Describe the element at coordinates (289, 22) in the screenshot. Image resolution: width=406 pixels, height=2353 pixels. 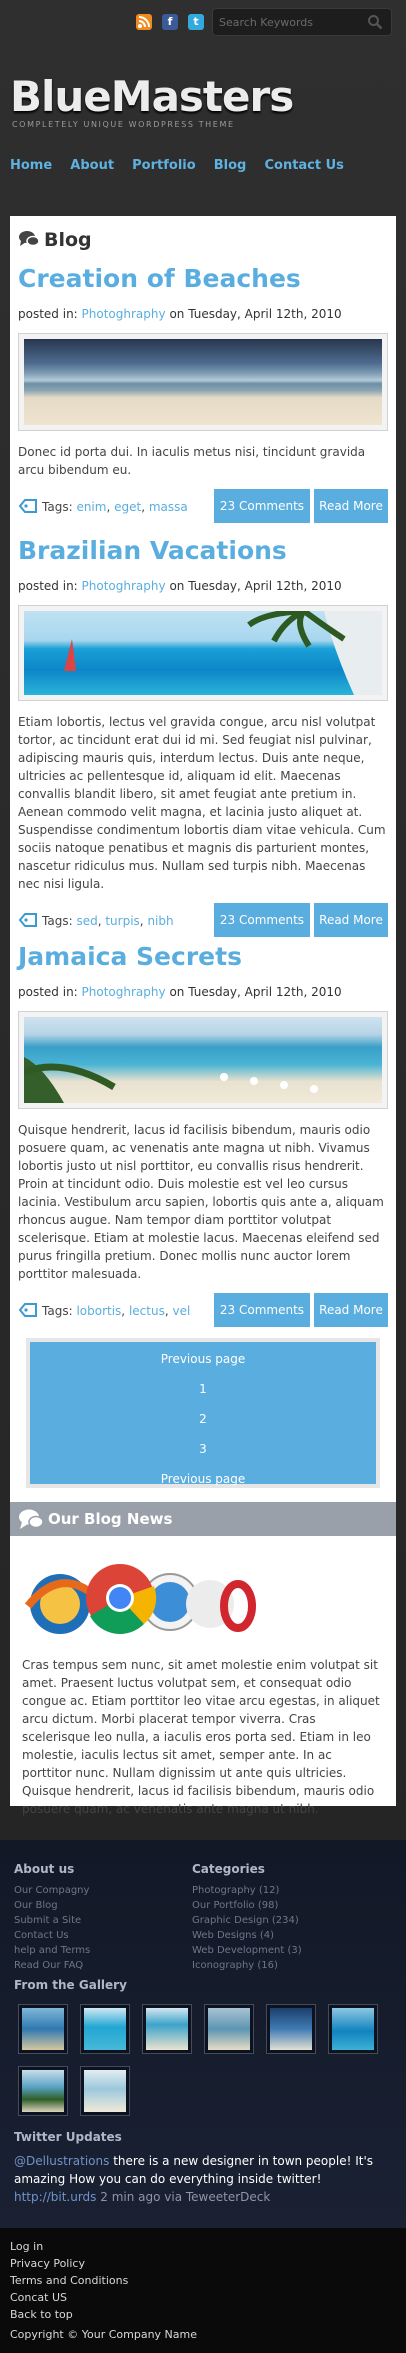
I see `search-input` at that location.